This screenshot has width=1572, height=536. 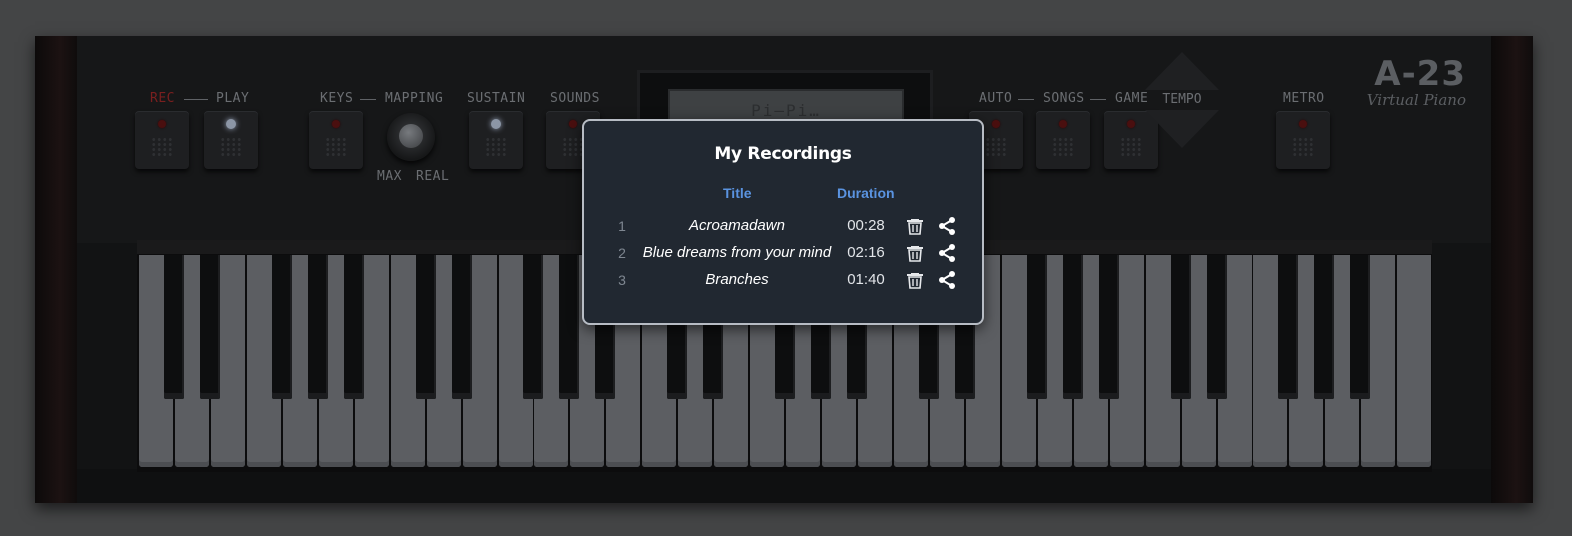 I want to click on brand-model: A-23, so click(x=1420, y=74).